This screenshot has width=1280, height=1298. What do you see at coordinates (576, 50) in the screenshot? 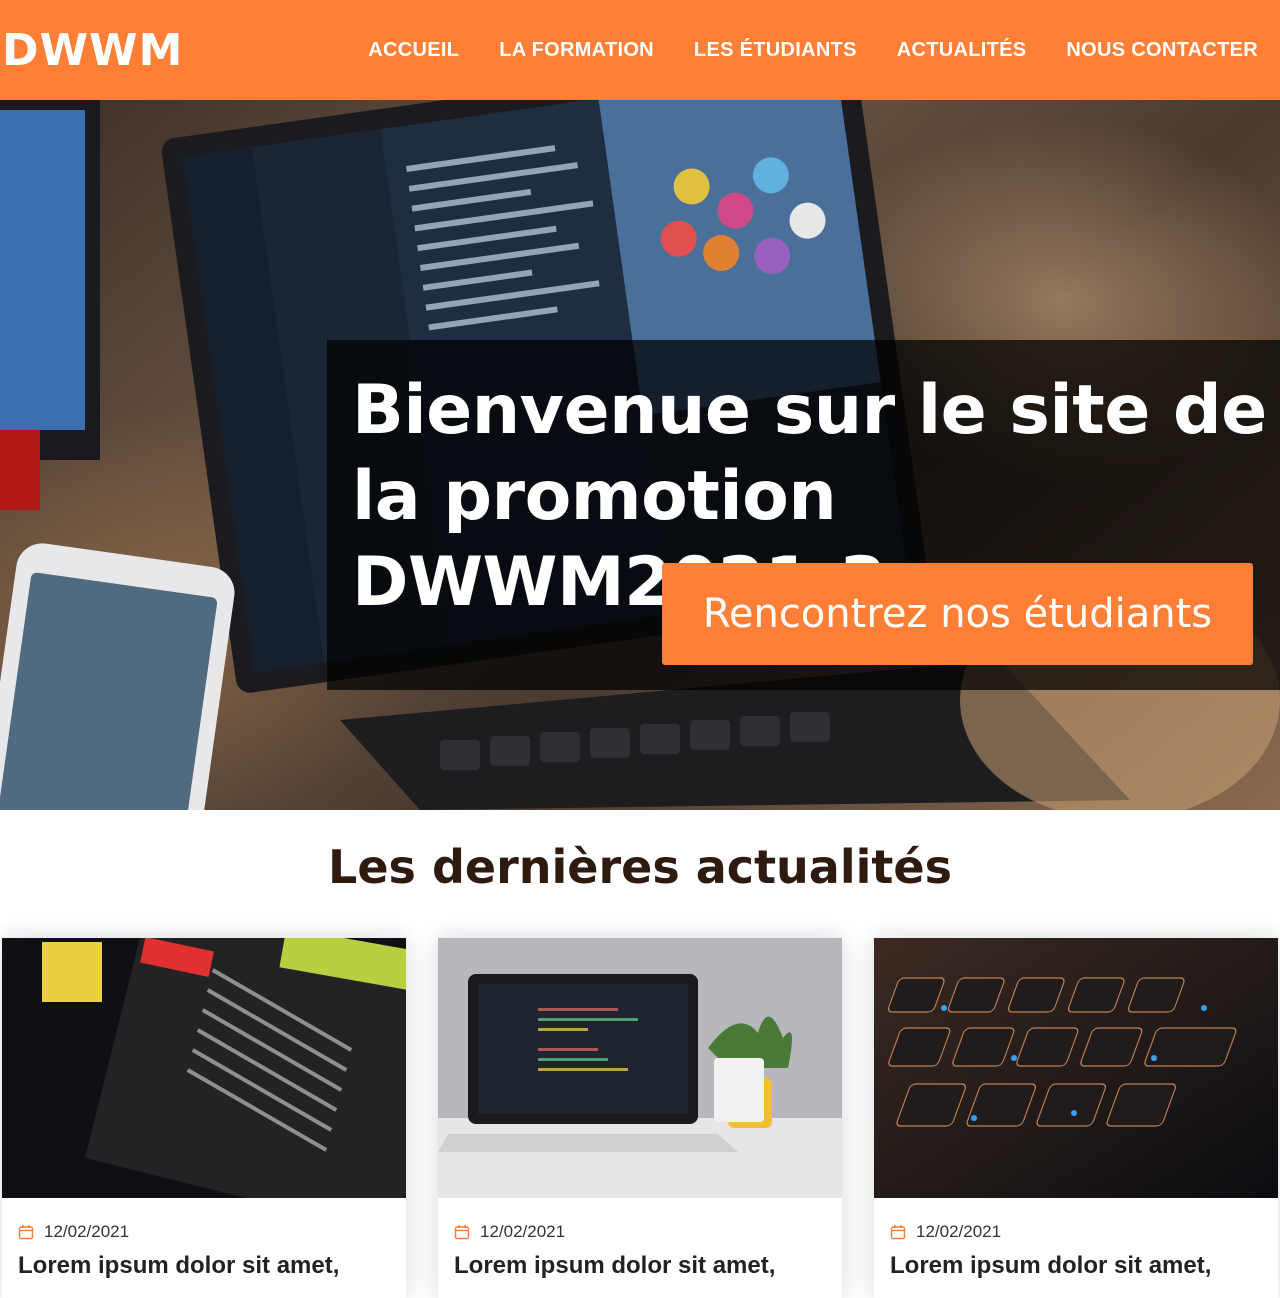
I see `nav-item-formation: LA FORMATION` at bounding box center [576, 50].